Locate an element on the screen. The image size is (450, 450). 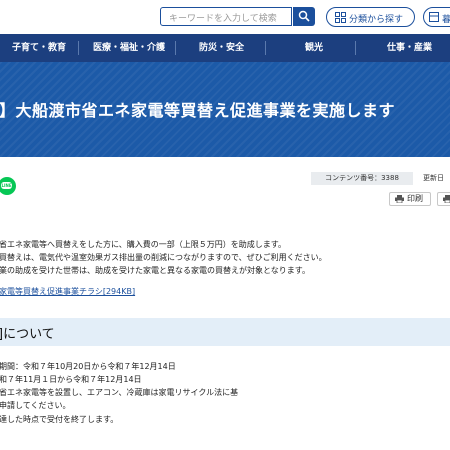
search-icon is located at coordinates (304, 16).